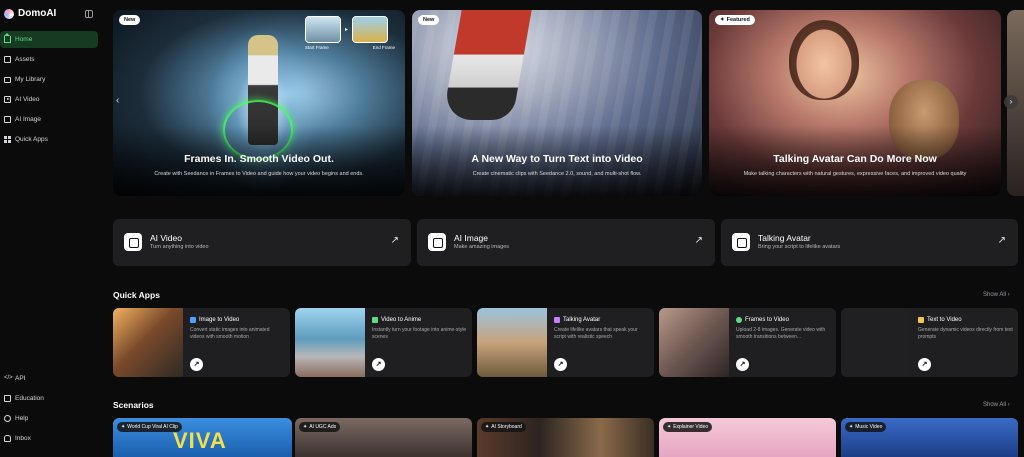 Image resolution: width=1024 pixels, height=457 pixels. What do you see at coordinates (855, 159) in the screenshot?
I see `hero-title: Talking Avatar Can Do More Now` at bounding box center [855, 159].